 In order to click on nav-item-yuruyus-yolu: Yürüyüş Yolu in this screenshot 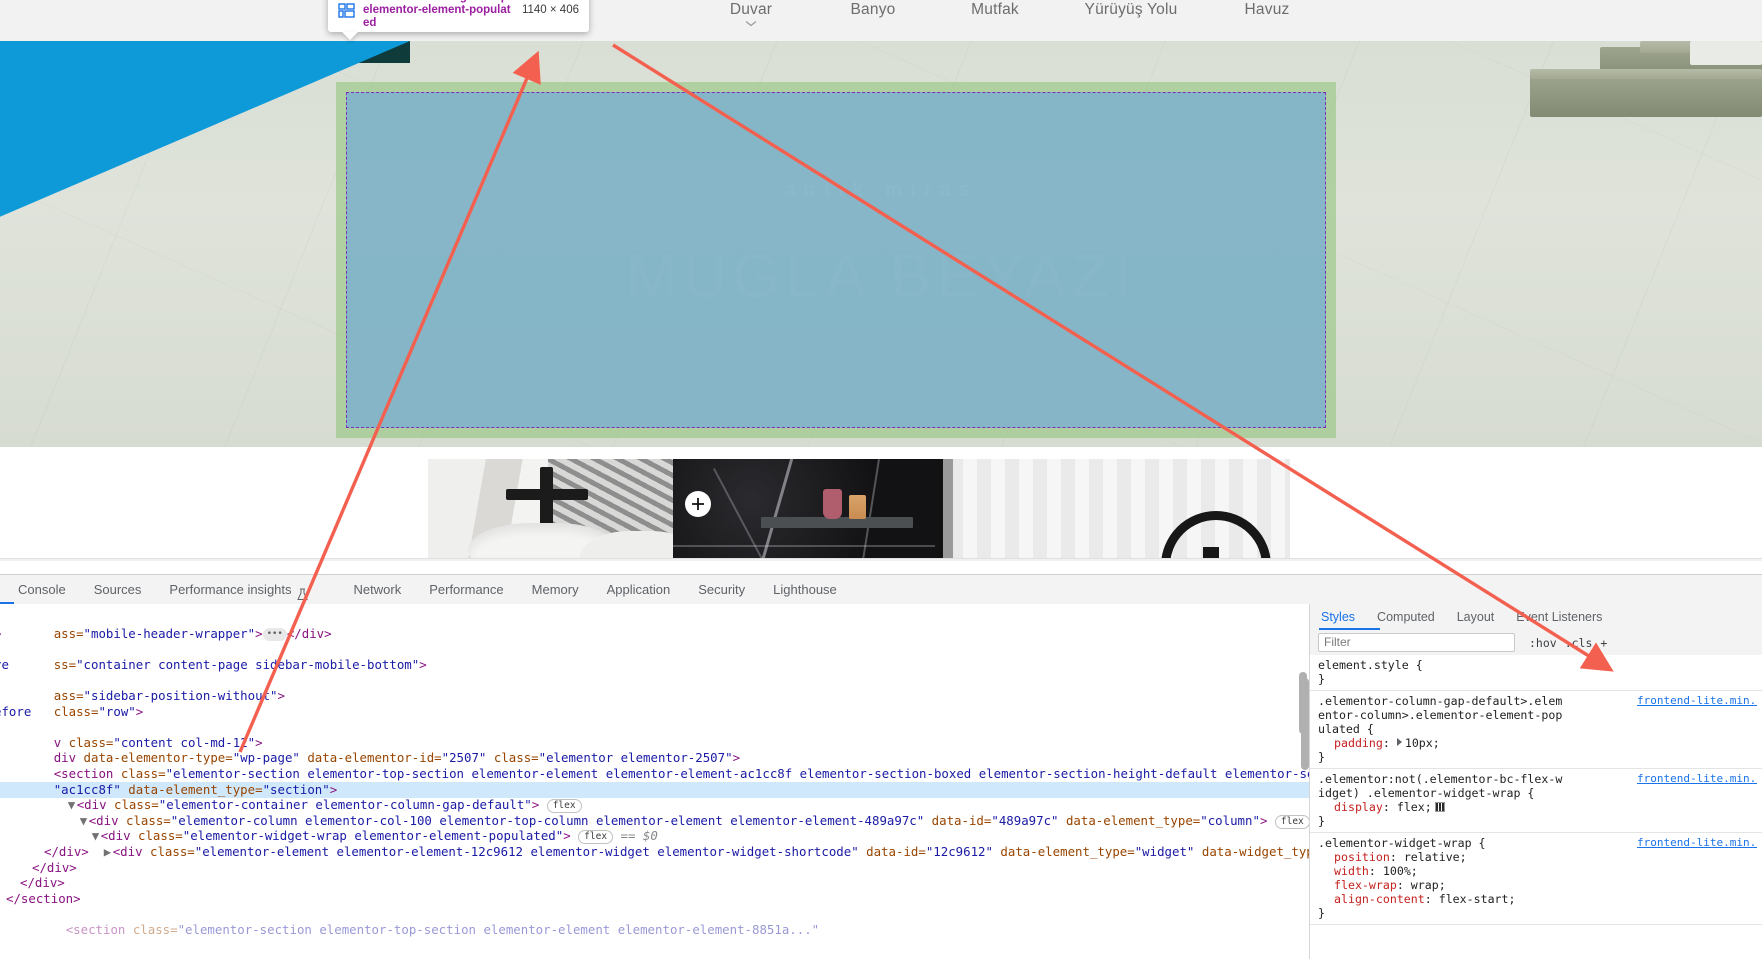, I will do `click(1131, 9)`.